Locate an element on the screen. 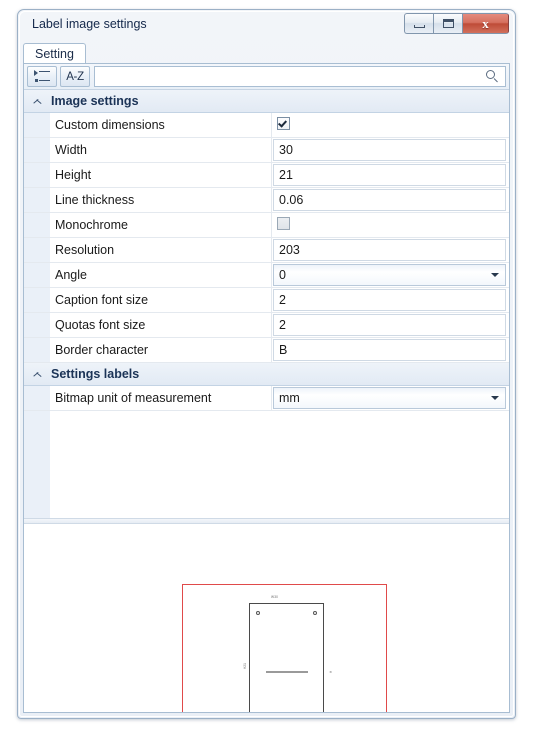 The width and height of the screenshot is (533, 741). alphabetical-sort-button: A-Z is located at coordinates (75, 76).